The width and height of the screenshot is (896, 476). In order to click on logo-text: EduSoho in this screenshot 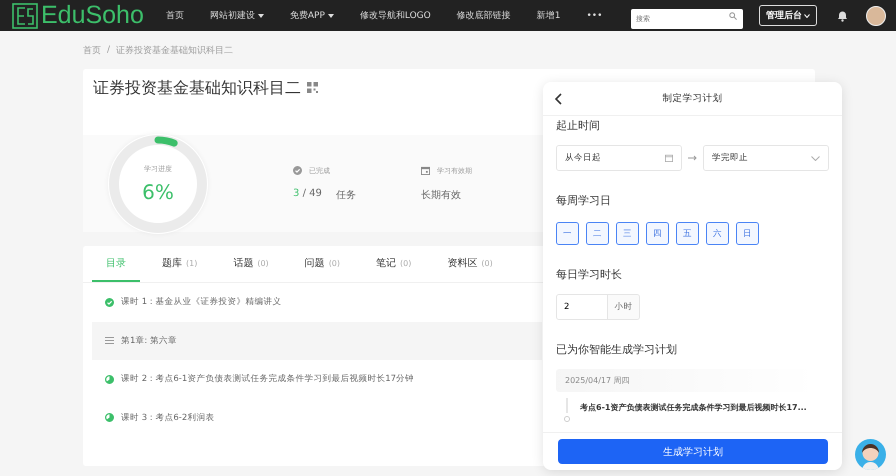, I will do `click(92, 15)`.